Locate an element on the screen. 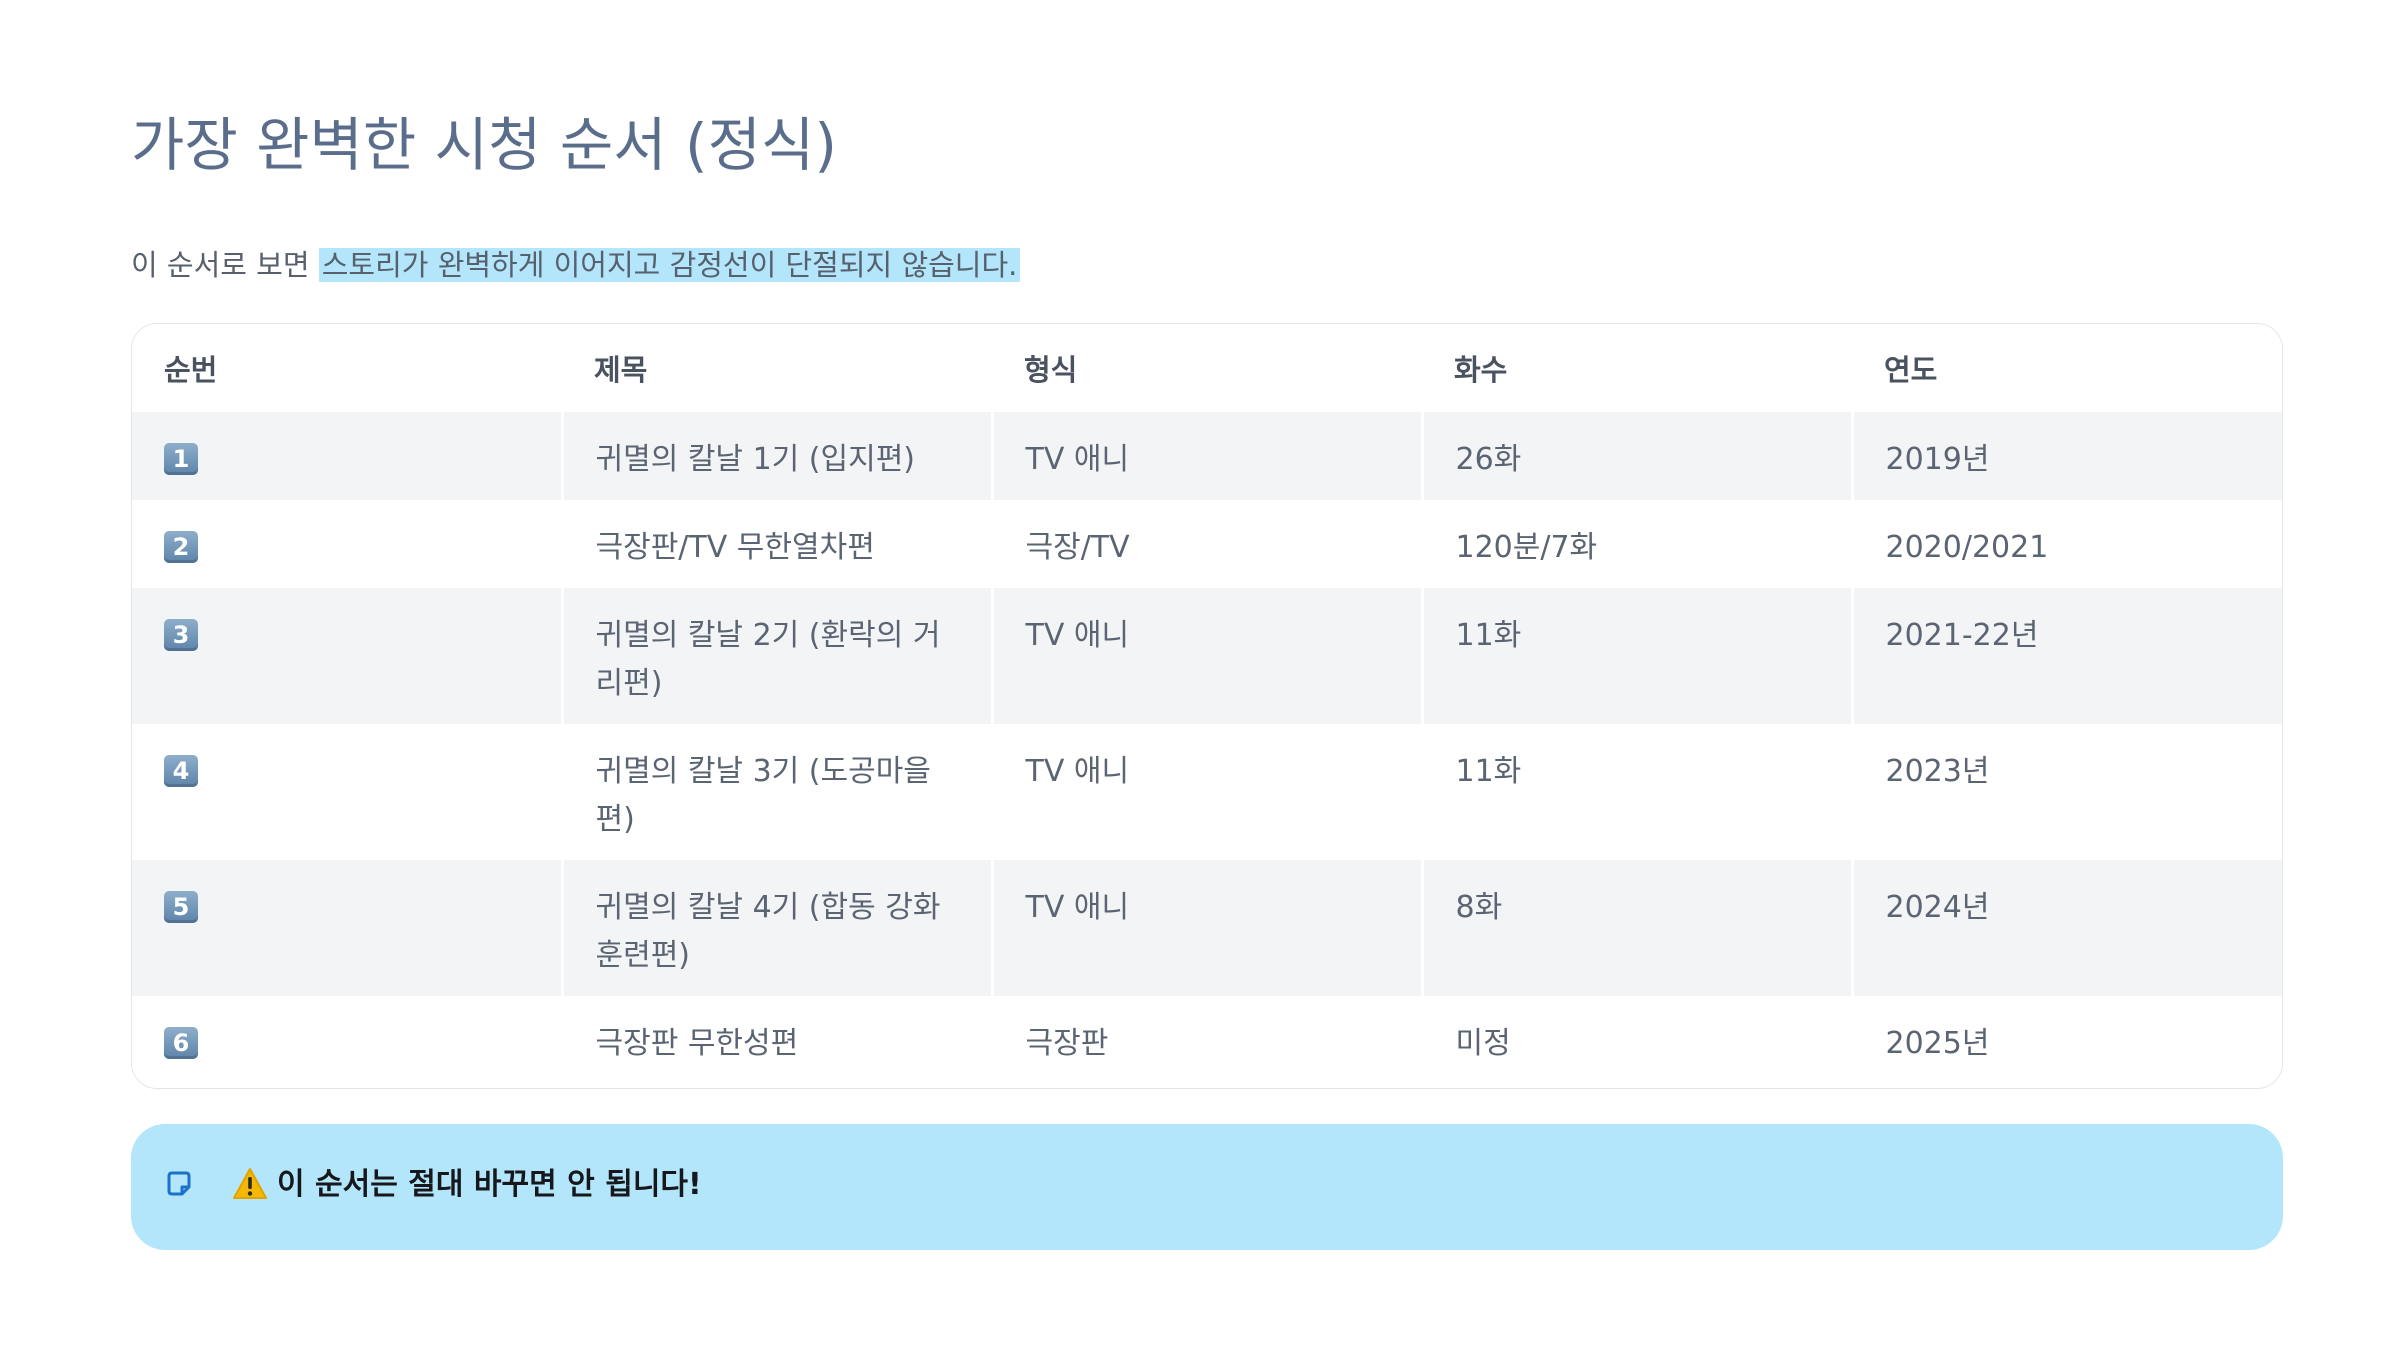  episodes-cell: 8화 is located at coordinates (1636, 928).